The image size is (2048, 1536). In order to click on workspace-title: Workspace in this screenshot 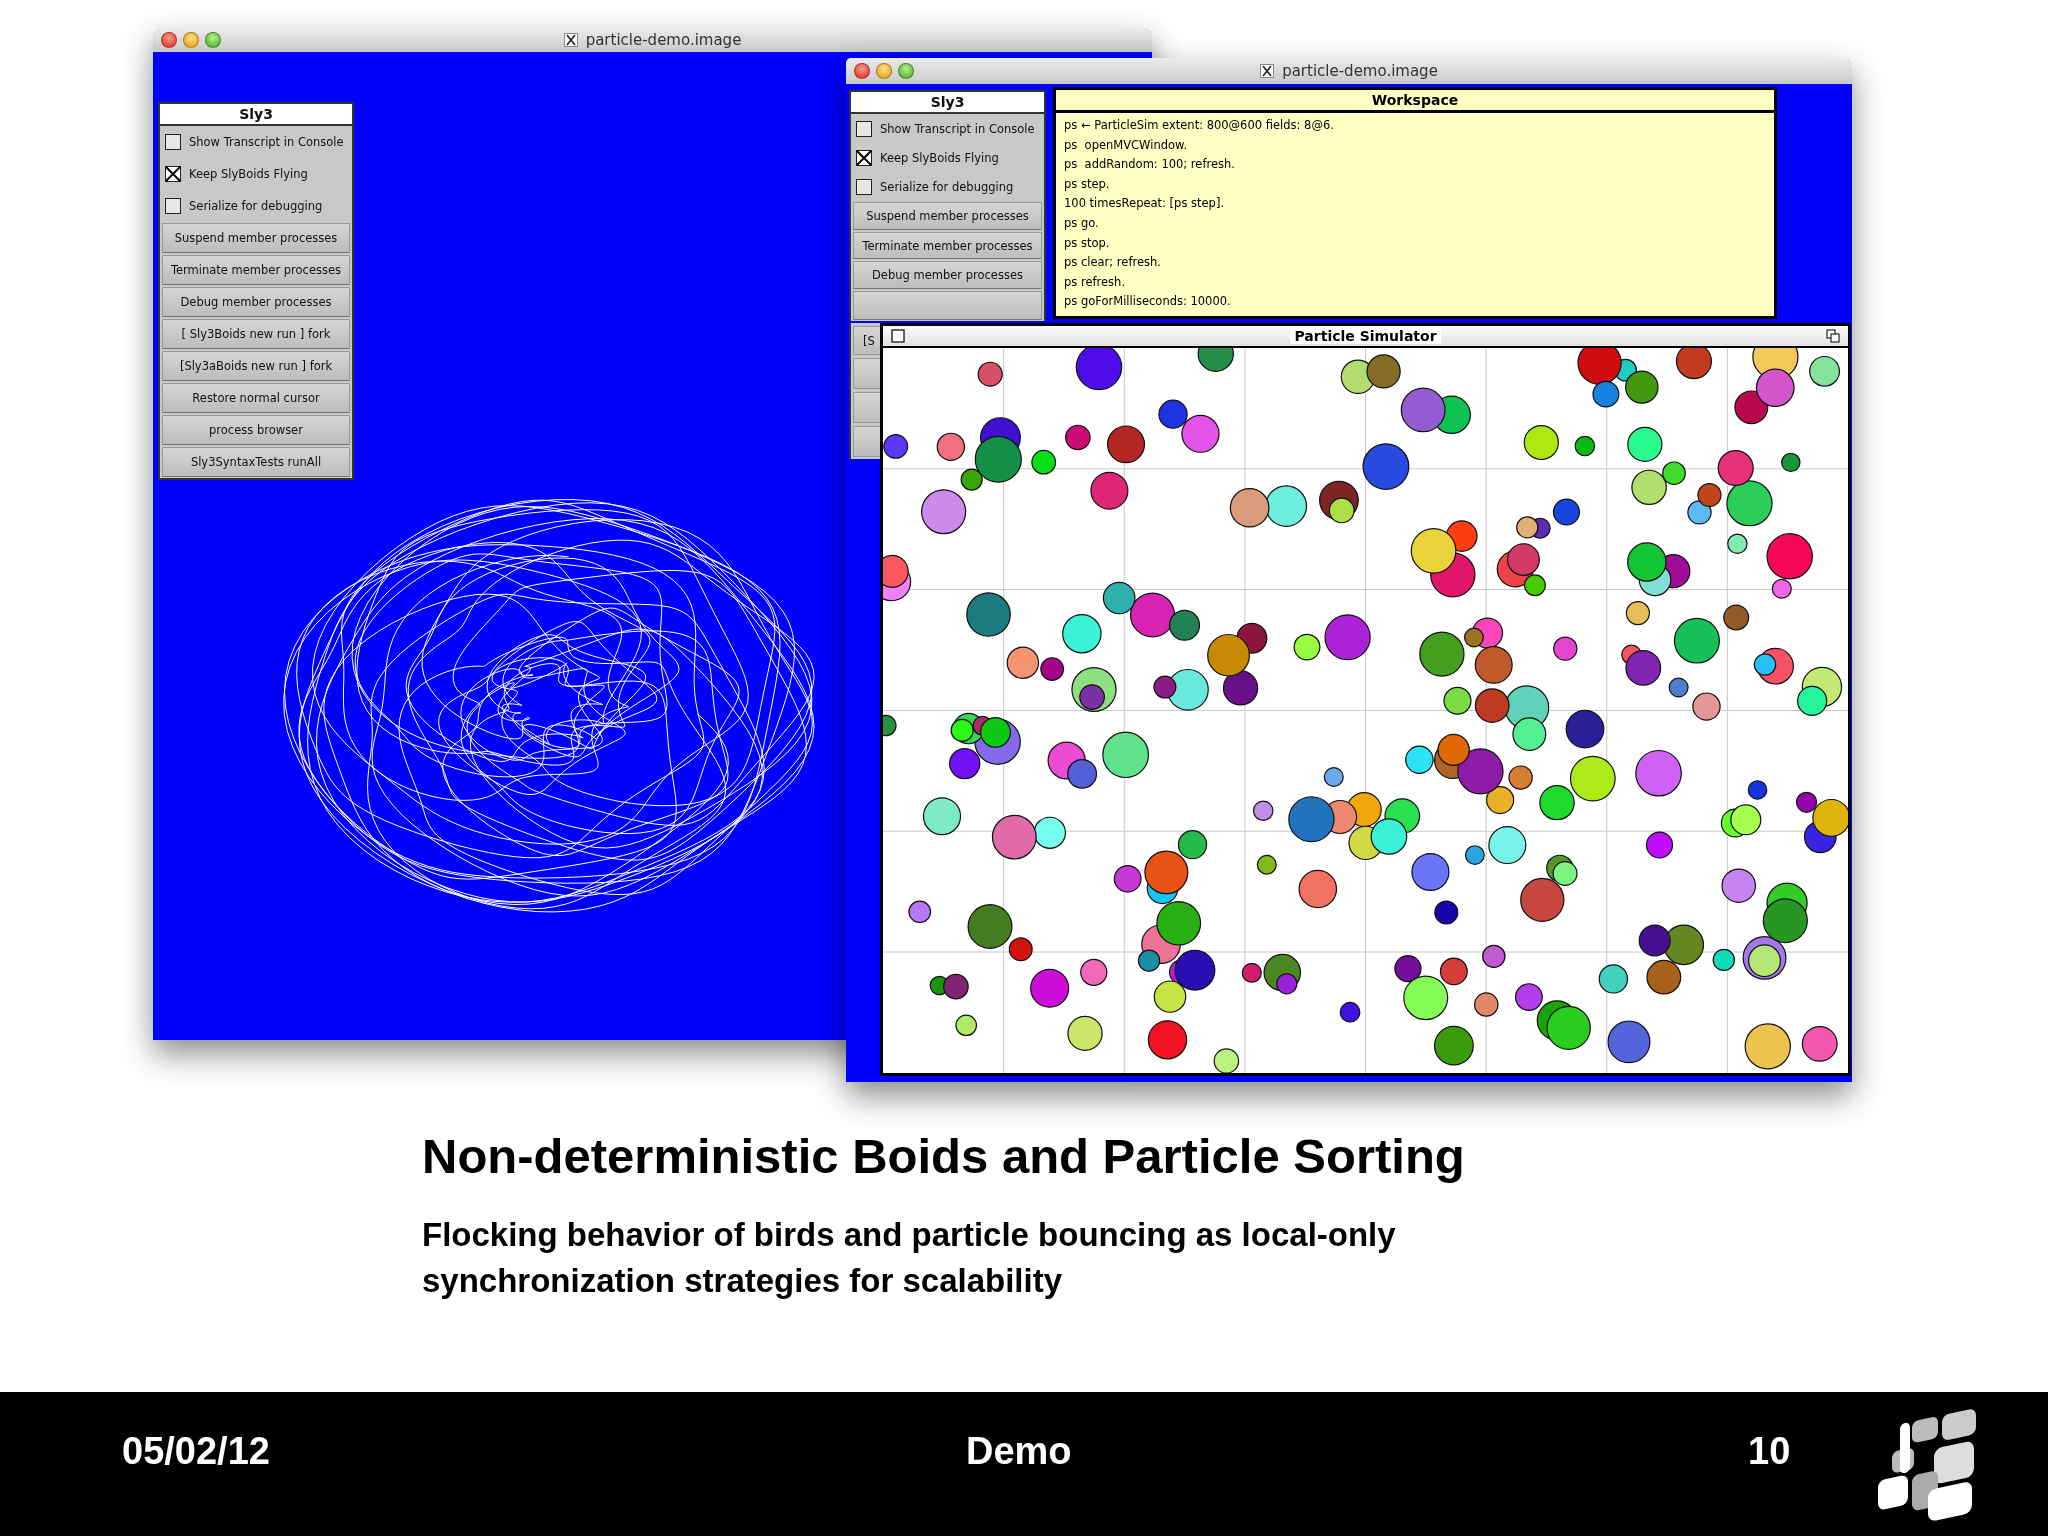, I will do `click(1415, 101)`.